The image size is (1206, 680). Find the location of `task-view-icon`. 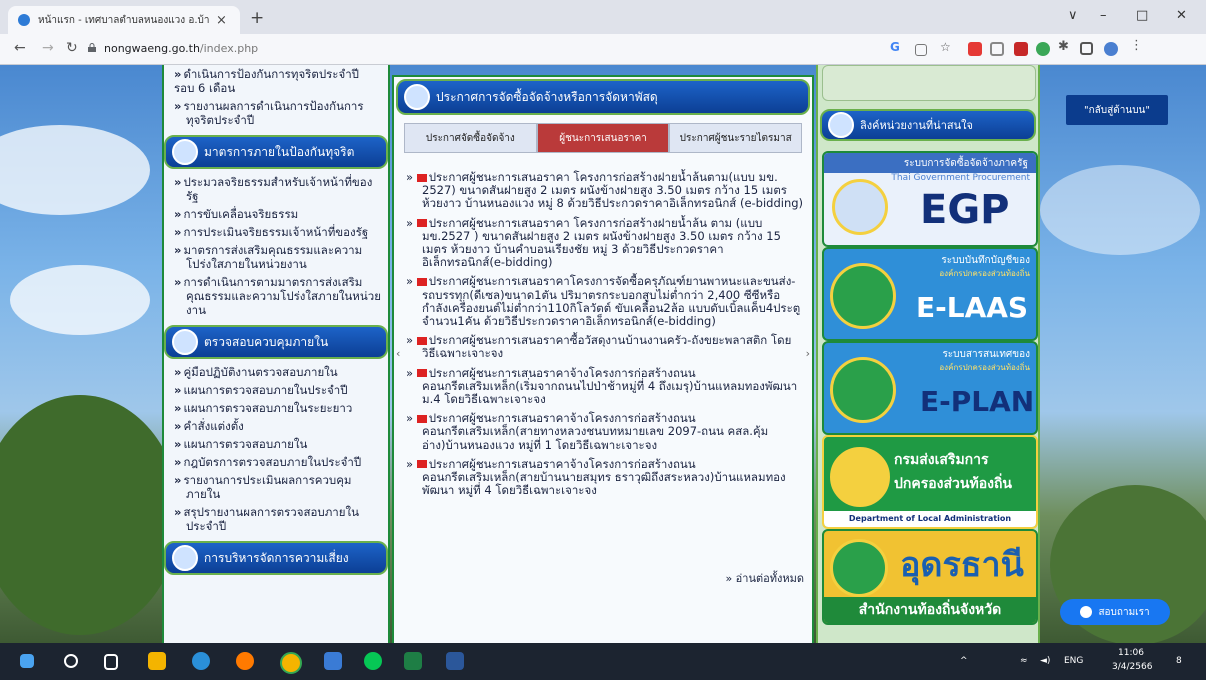

task-view-icon is located at coordinates (111, 662).